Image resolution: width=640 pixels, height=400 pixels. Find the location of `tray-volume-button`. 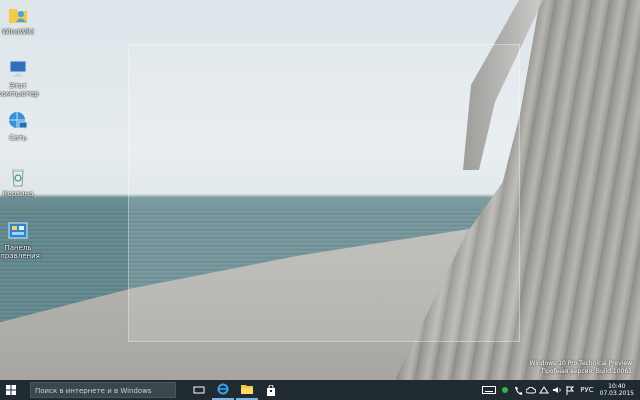

tray-volume-button is located at coordinates (556, 390).